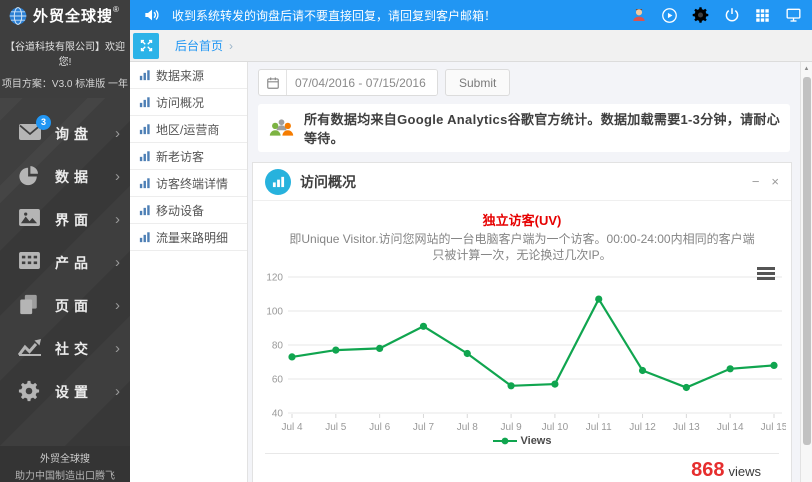 The height and width of the screenshot is (482, 812). I want to click on sidebar-item-label: 询盘, so click(74, 133).